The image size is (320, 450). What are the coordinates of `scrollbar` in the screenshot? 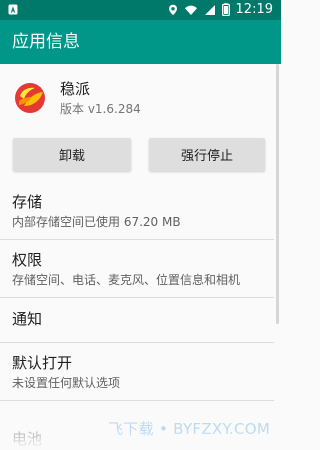 It's located at (277, 194).